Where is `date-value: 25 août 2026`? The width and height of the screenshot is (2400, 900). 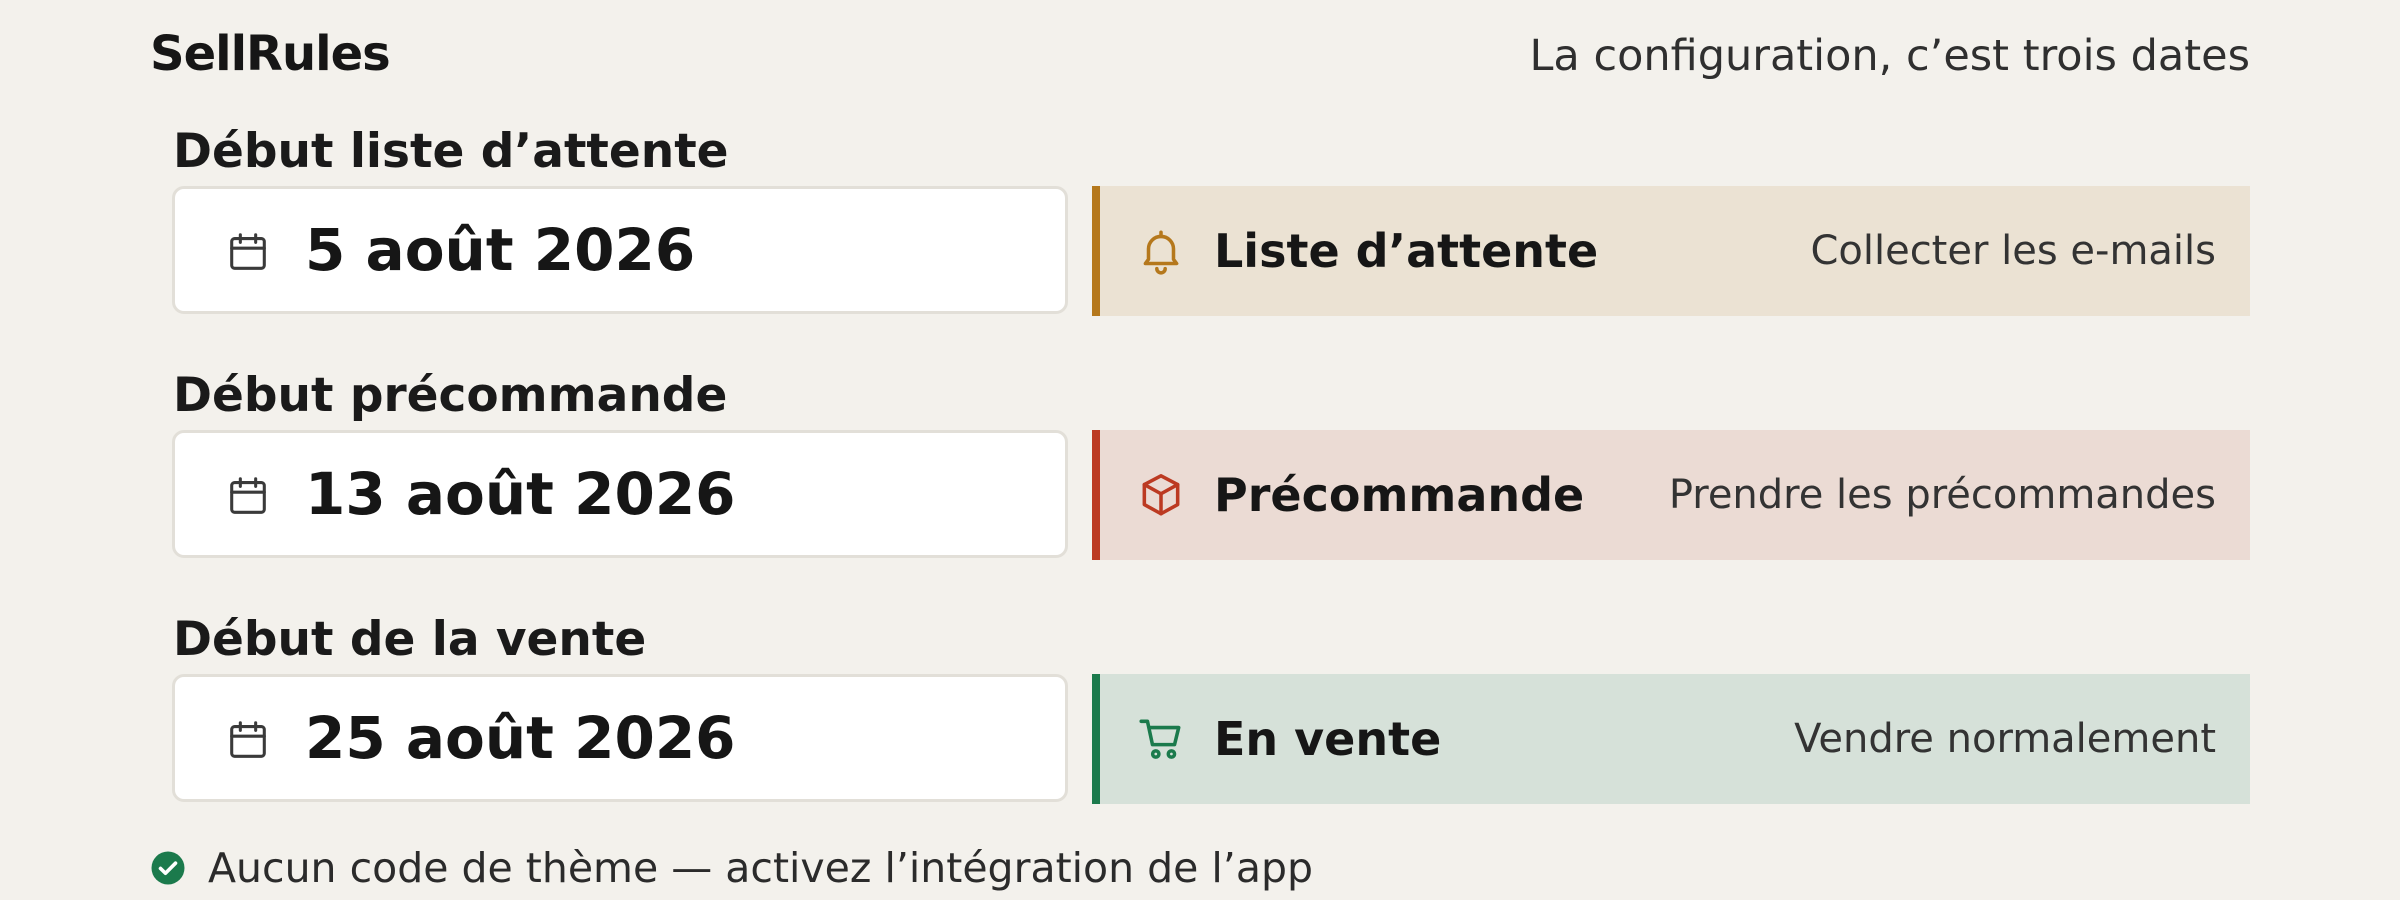
date-value: 25 août 2026 is located at coordinates (520, 738).